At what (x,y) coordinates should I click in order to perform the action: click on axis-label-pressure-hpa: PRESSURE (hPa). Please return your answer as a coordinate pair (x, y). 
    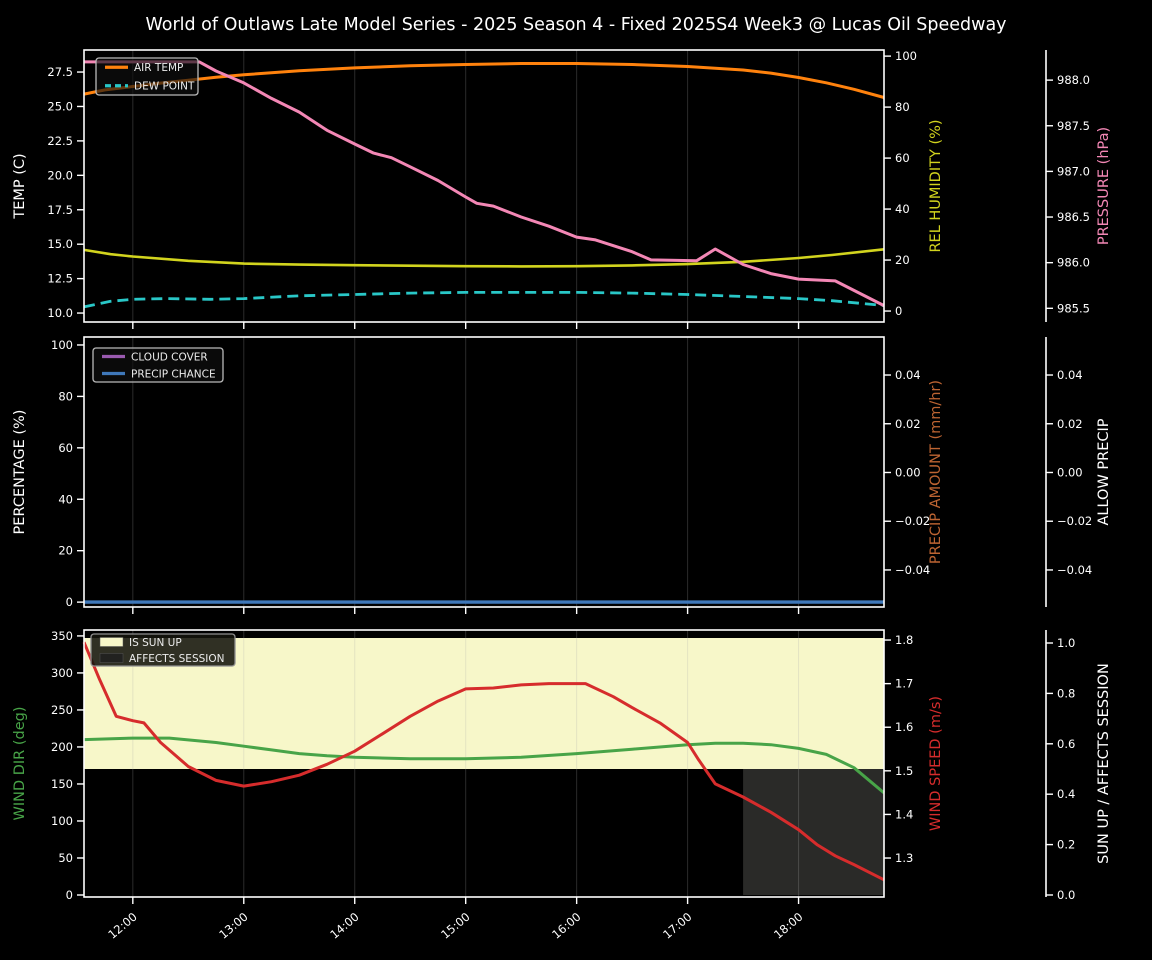
    Looking at the image, I should click on (1104, 186).